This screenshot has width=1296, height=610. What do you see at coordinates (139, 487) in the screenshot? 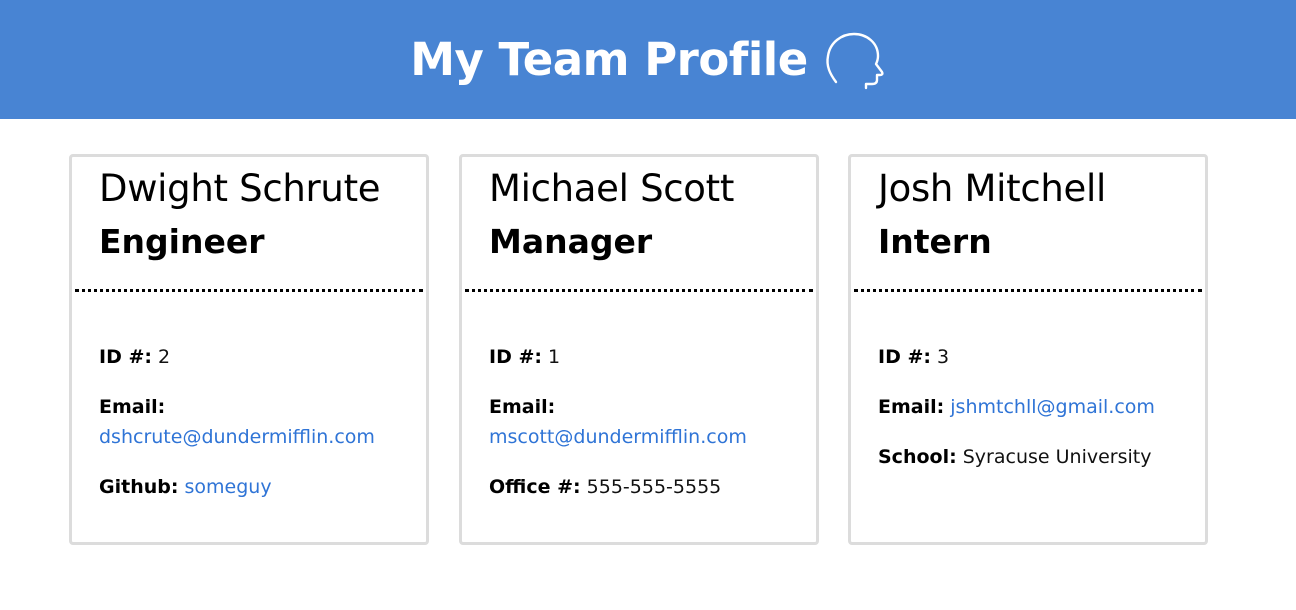
I see `github-label: Github:` at bounding box center [139, 487].